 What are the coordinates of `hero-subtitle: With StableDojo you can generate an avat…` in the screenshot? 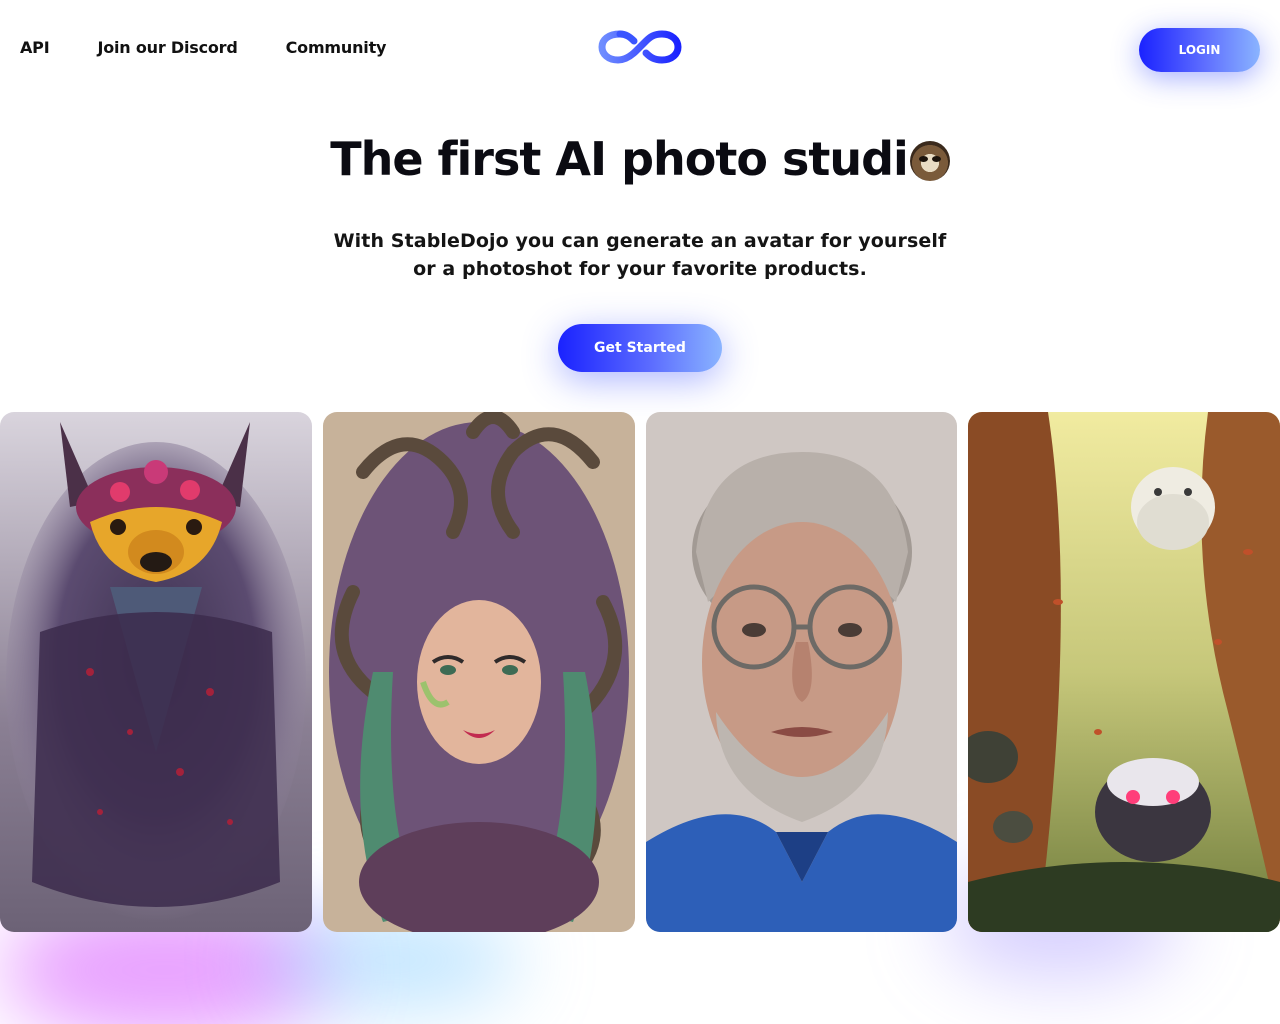 It's located at (640, 255).